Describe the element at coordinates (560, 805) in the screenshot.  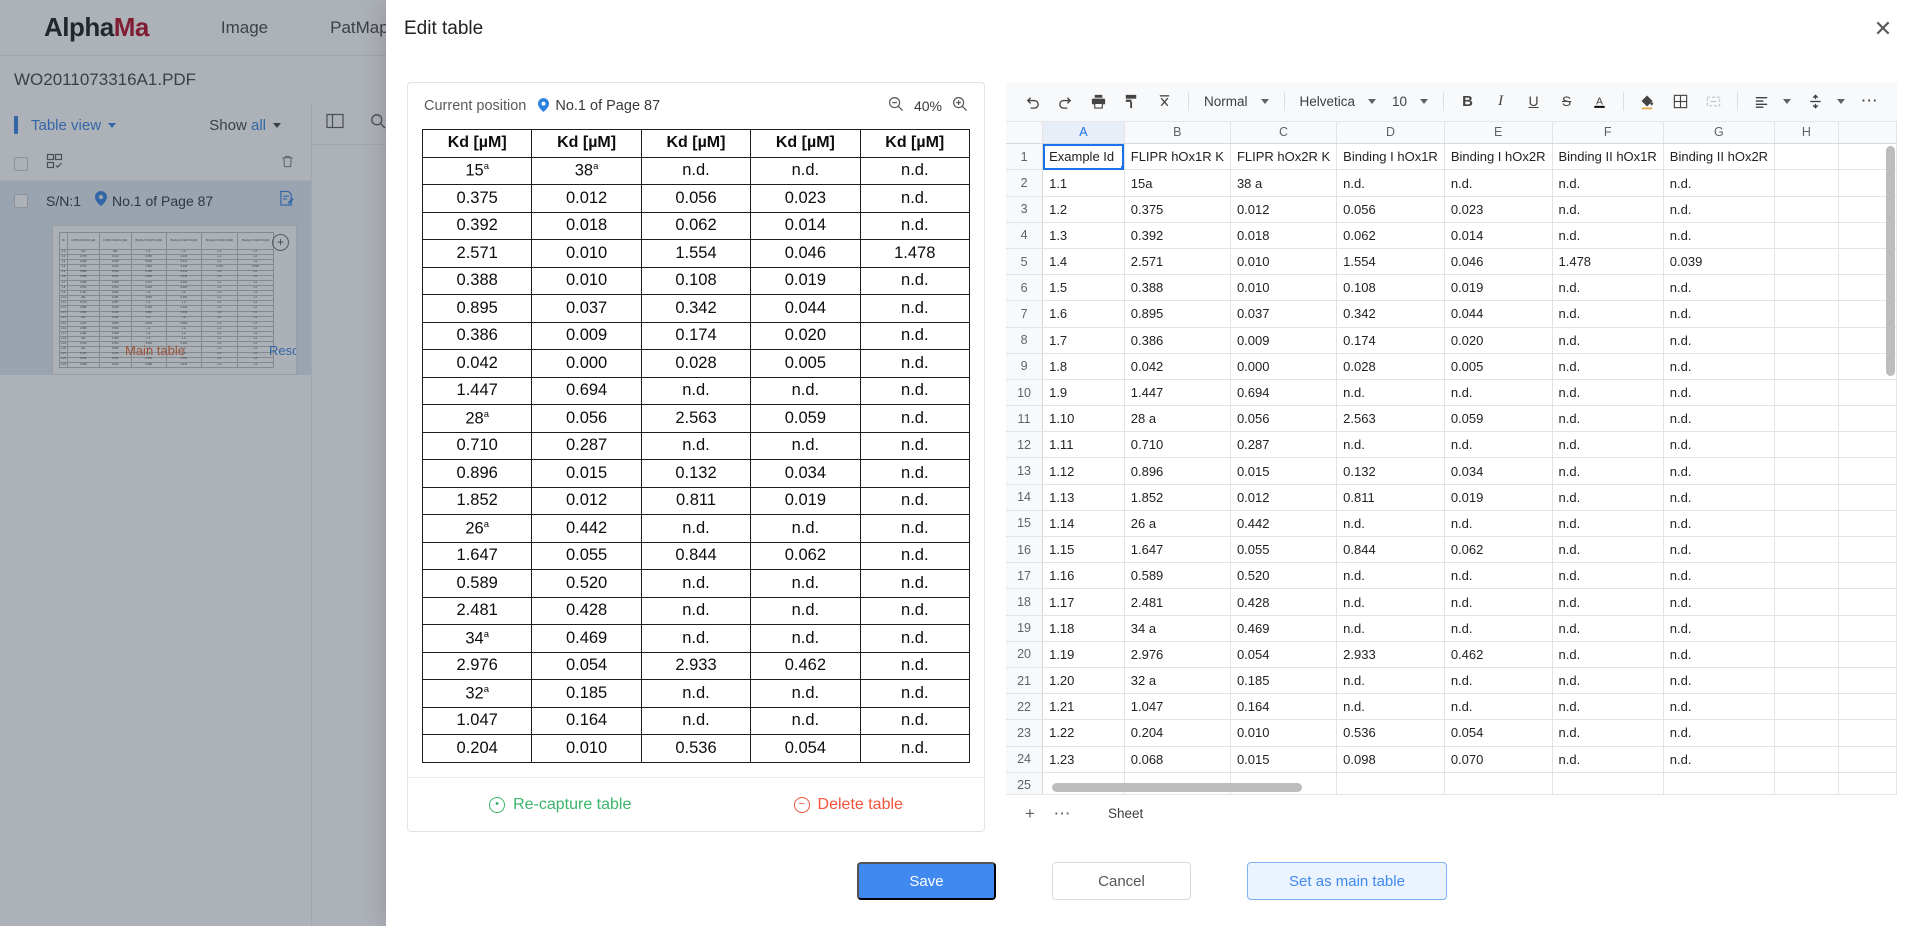
I see `recapture-table-button: • Re-capture table` at that location.